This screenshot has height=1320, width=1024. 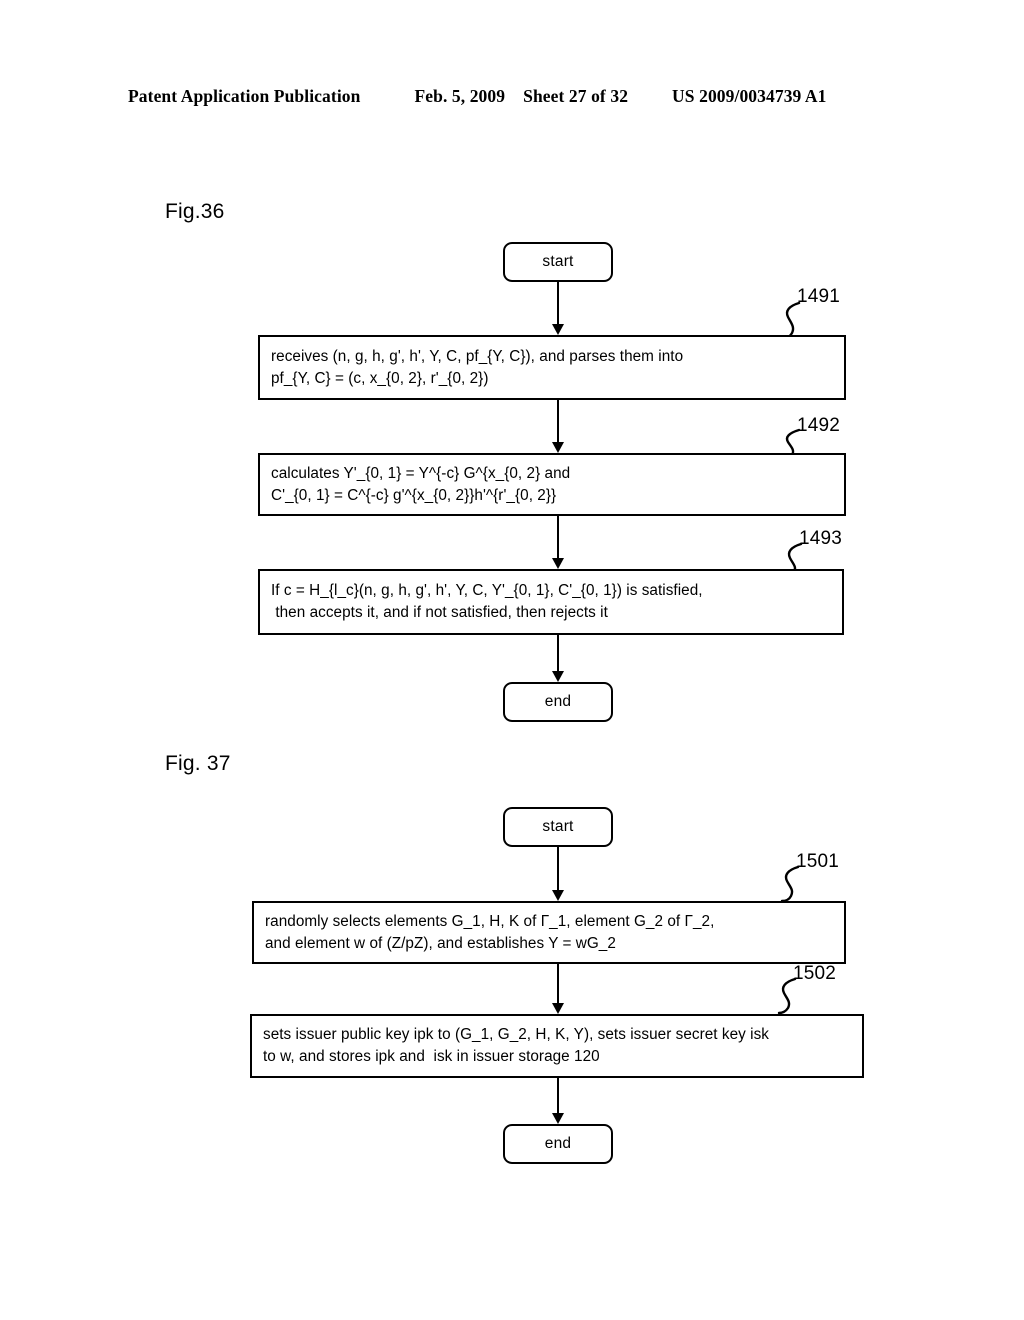 I want to click on fig37-start-label: start, so click(x=558, y=827).